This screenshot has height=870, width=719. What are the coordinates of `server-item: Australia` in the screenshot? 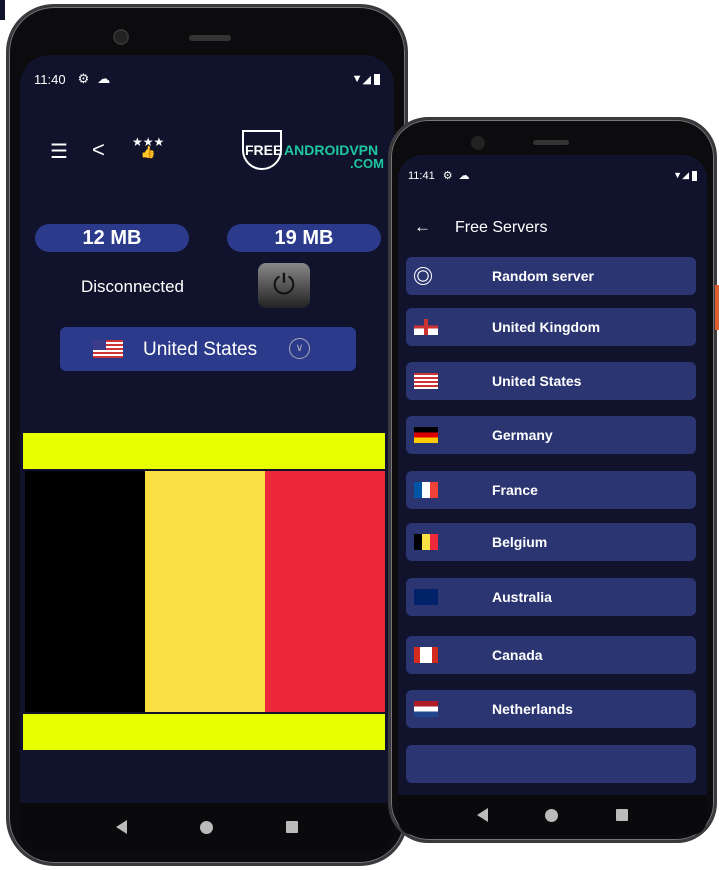 It's located at (551, 597).